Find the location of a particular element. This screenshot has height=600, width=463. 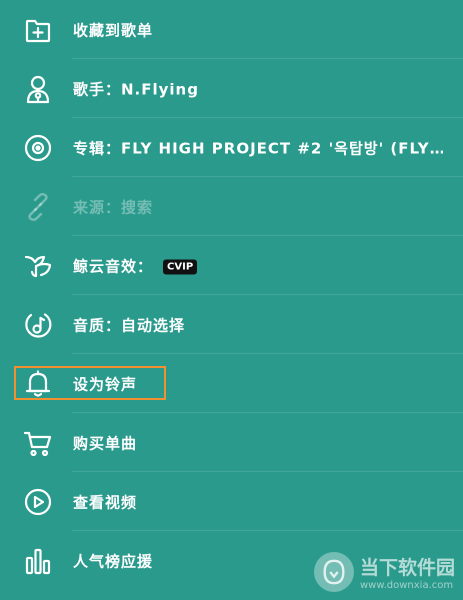

menu-item-label: 鲸云音效： CVIP is located at coordinates (135, 265).